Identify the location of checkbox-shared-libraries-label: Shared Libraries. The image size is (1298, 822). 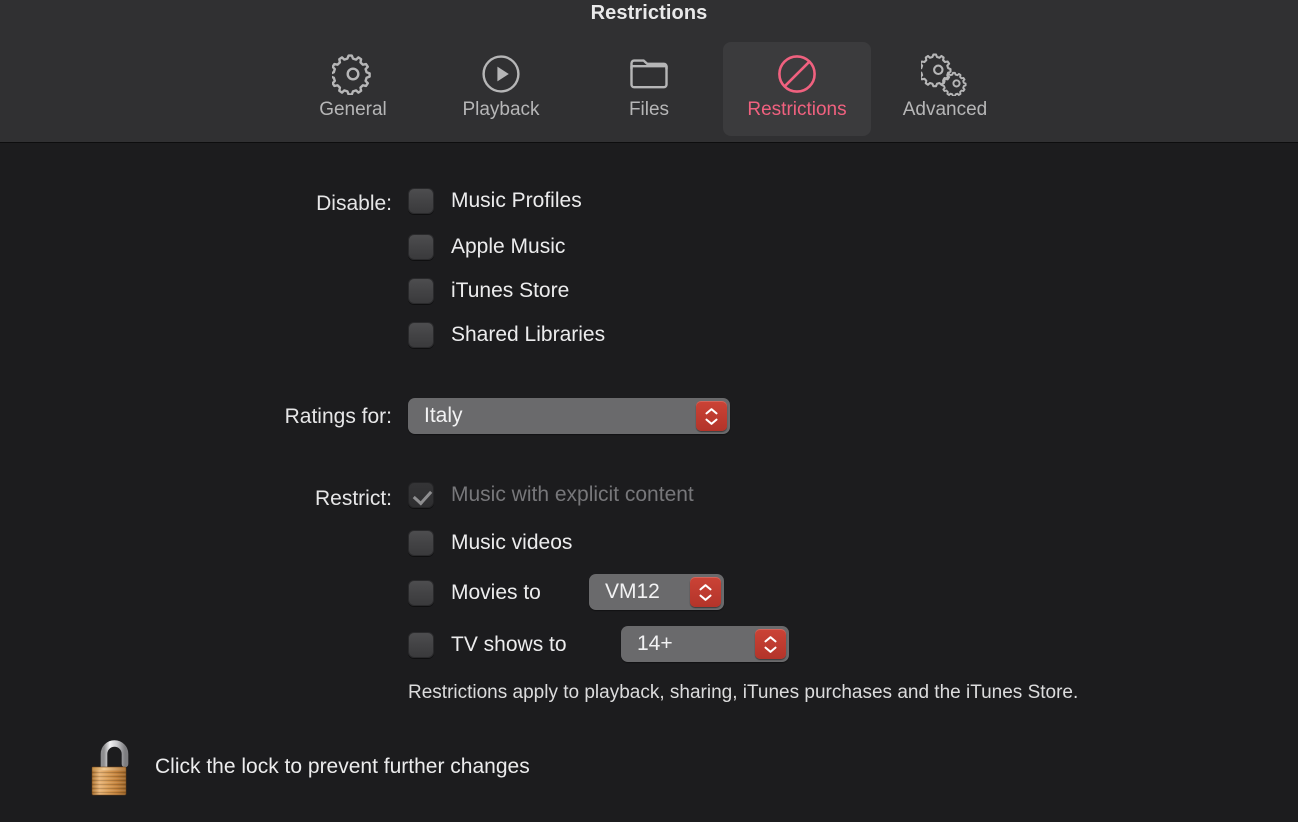
(528, 334).